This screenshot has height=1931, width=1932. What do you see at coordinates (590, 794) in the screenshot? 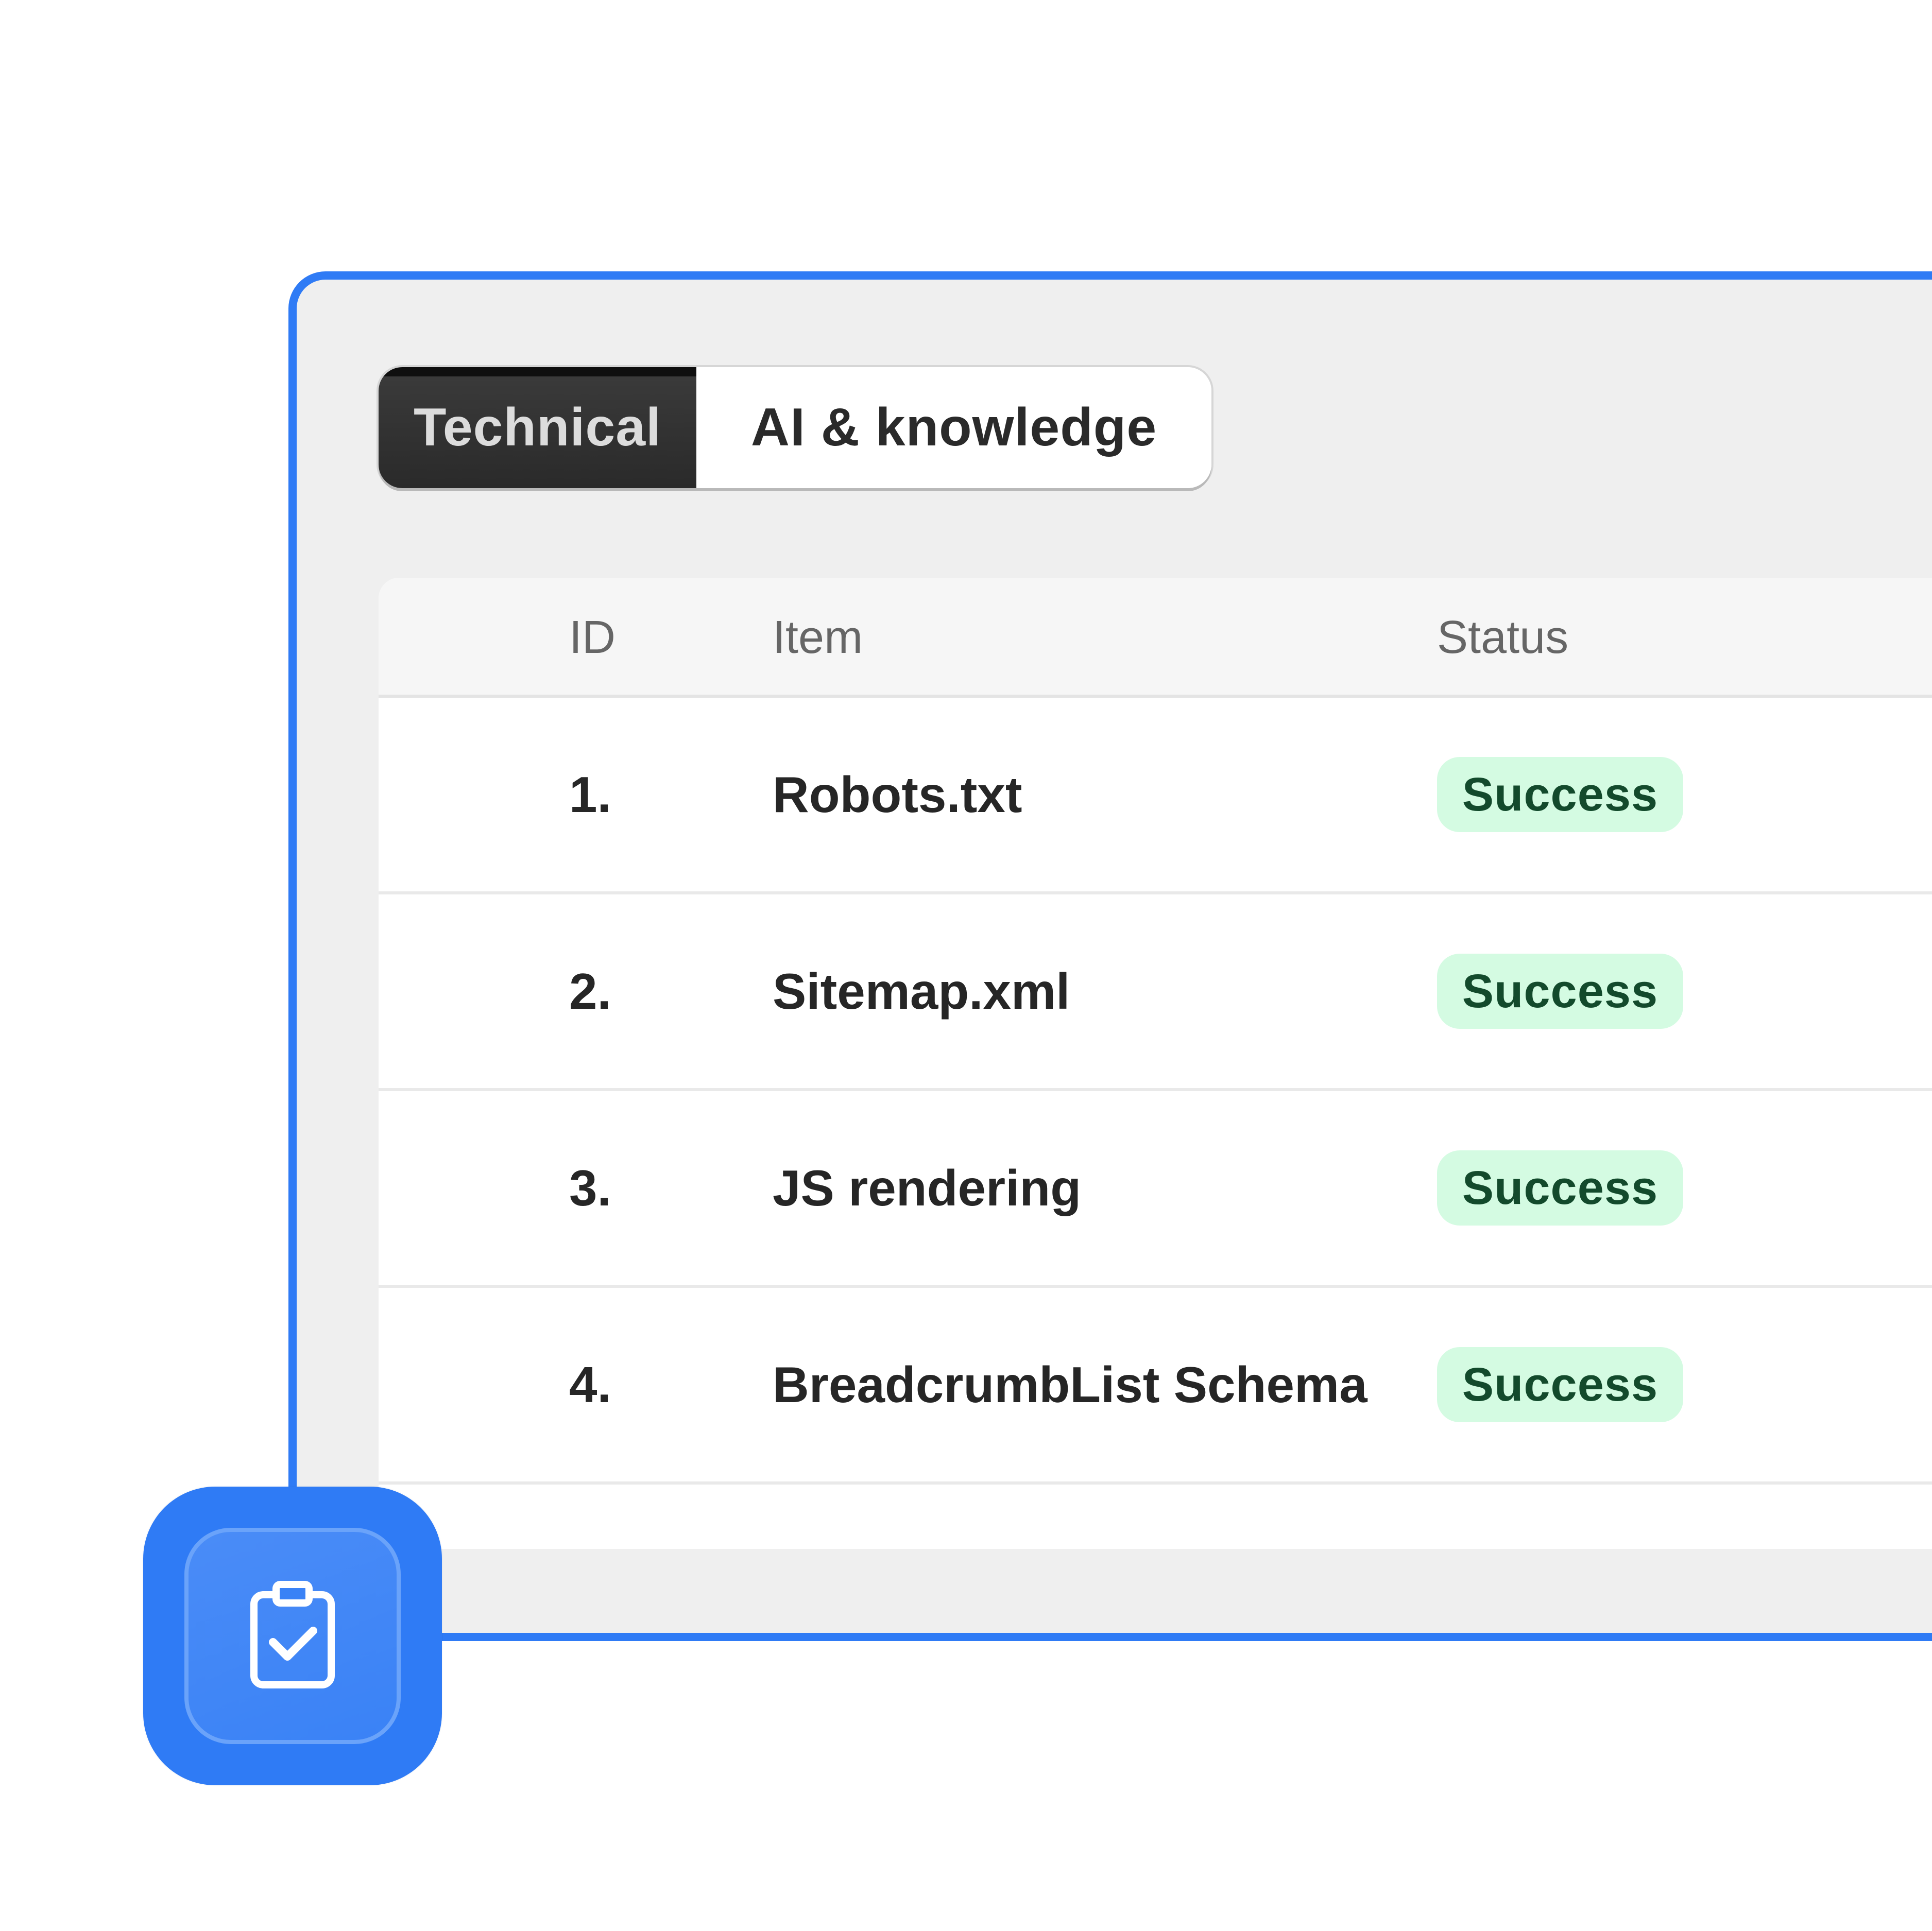
I see `row-id: 1.` at bounding box center [590, 794].